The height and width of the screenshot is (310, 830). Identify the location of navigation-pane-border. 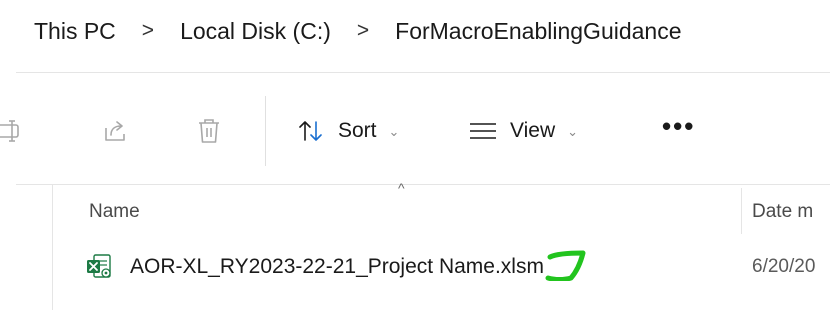
(52, 247).